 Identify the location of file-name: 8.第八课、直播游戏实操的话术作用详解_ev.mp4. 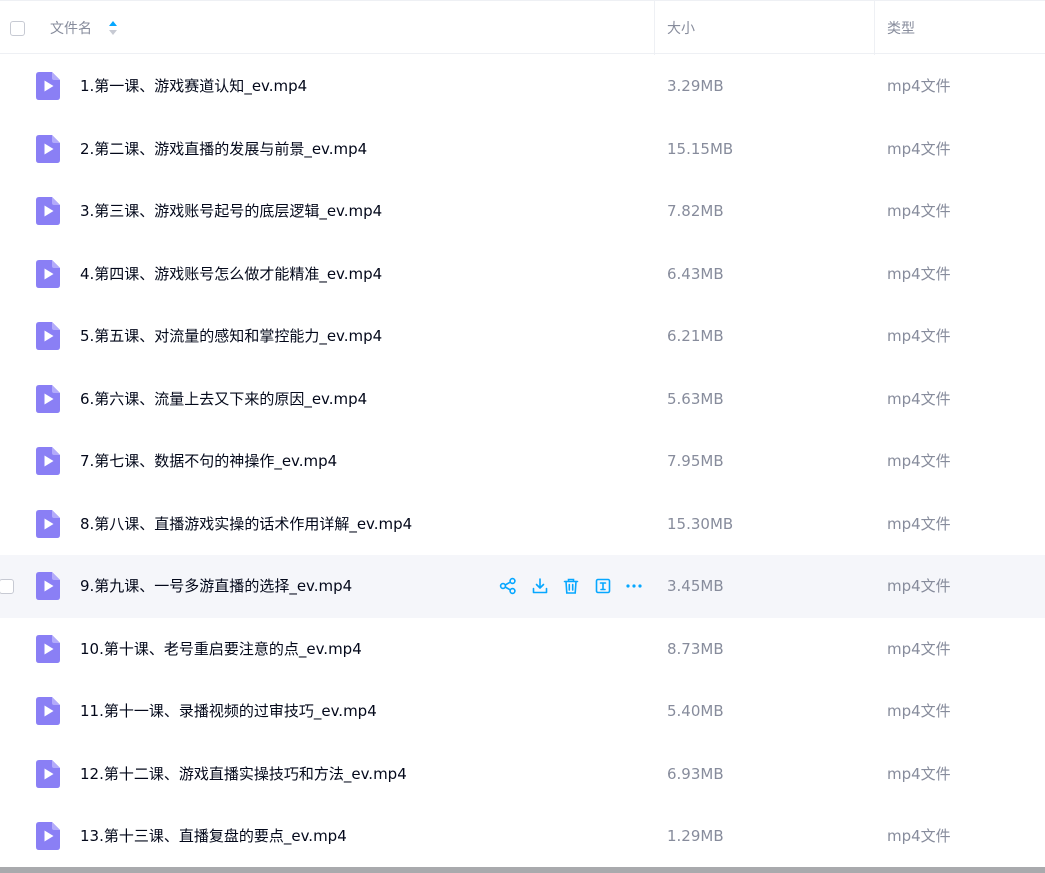
(246, 524).